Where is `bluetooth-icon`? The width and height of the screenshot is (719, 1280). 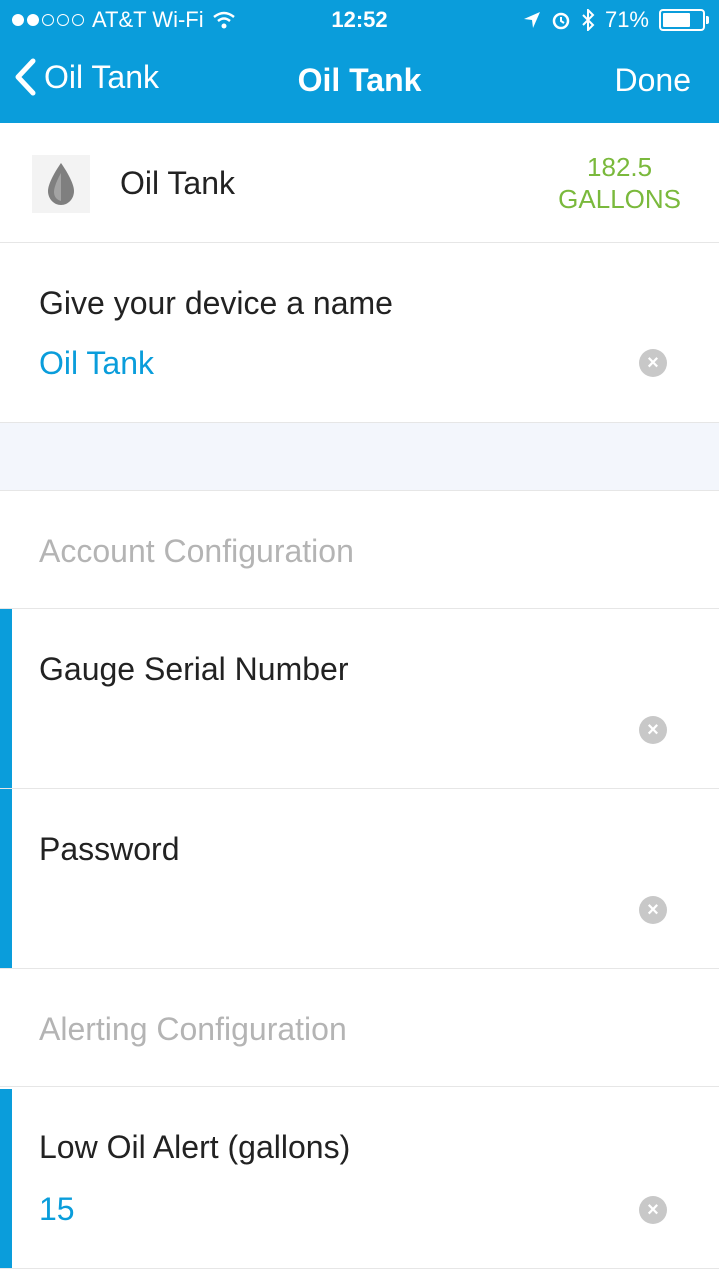 bluetooth-icon is located at coordinates (588, 20).